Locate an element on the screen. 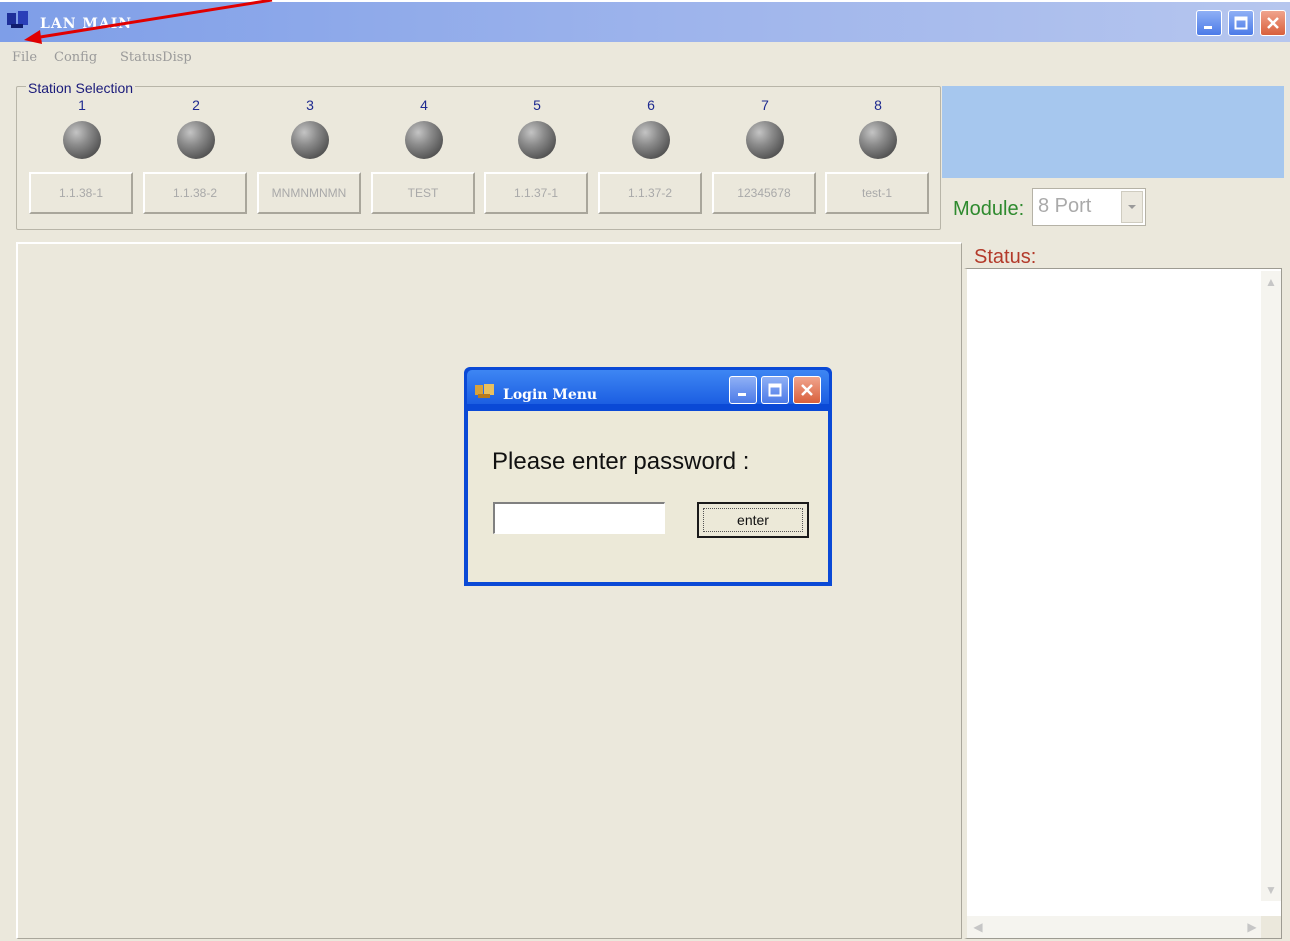 This screenshot has width=1290, height=941. module-dropdown-button is located at coordinates (1132, 207).